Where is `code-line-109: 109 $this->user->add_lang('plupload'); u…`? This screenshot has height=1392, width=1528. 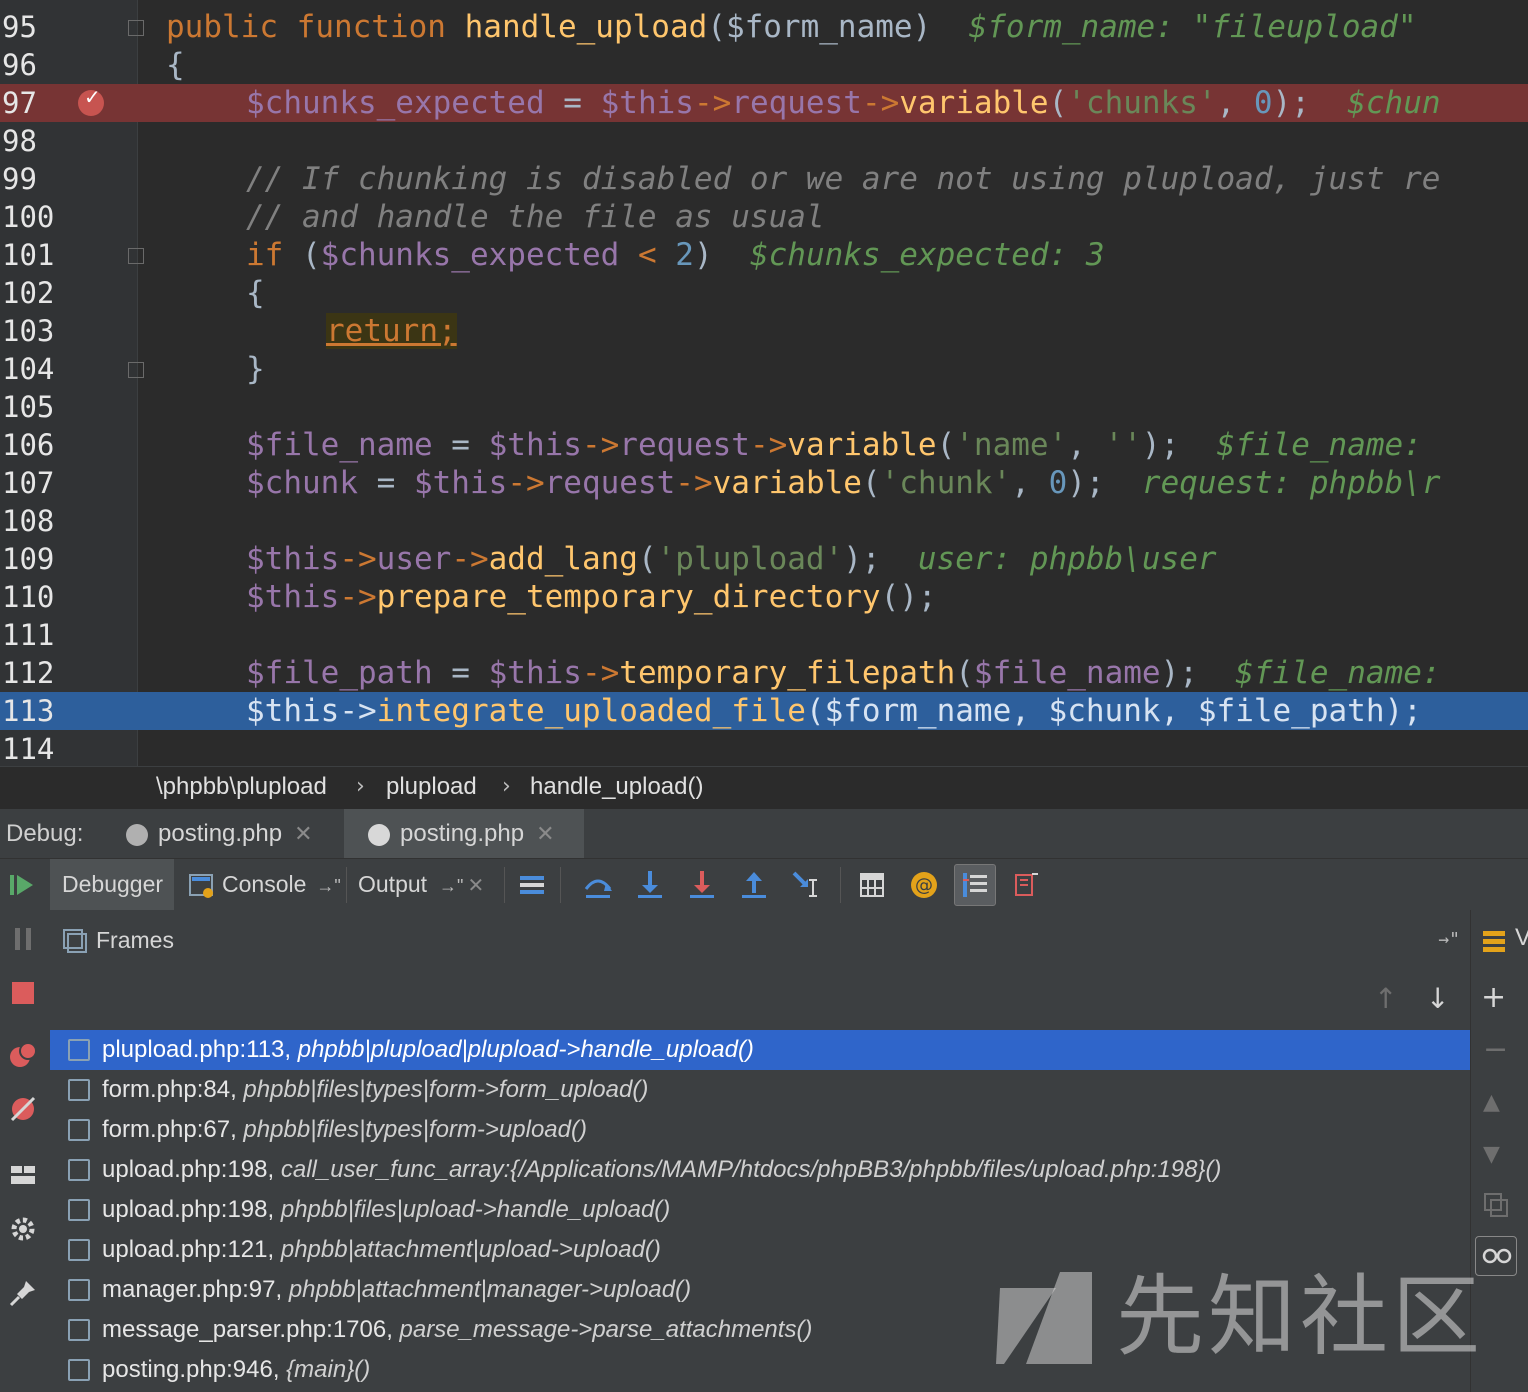
code-line-109: 109 $this->user->add_lang('plupload'); u… is located at coordinates (764, 559).